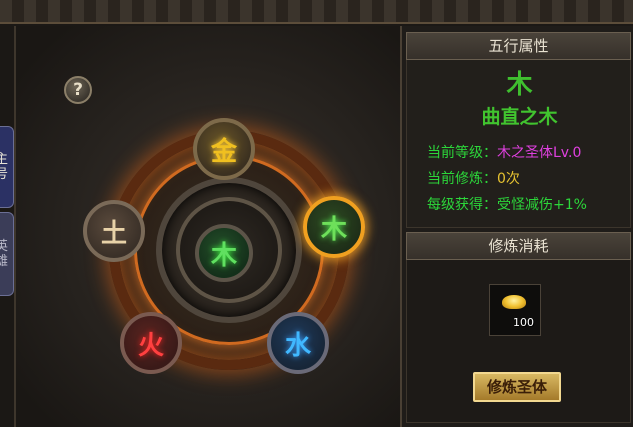  Describe the element at coordinates (518, 46) in the screenshot. I see `attributes-header: 五行属性` at that location.